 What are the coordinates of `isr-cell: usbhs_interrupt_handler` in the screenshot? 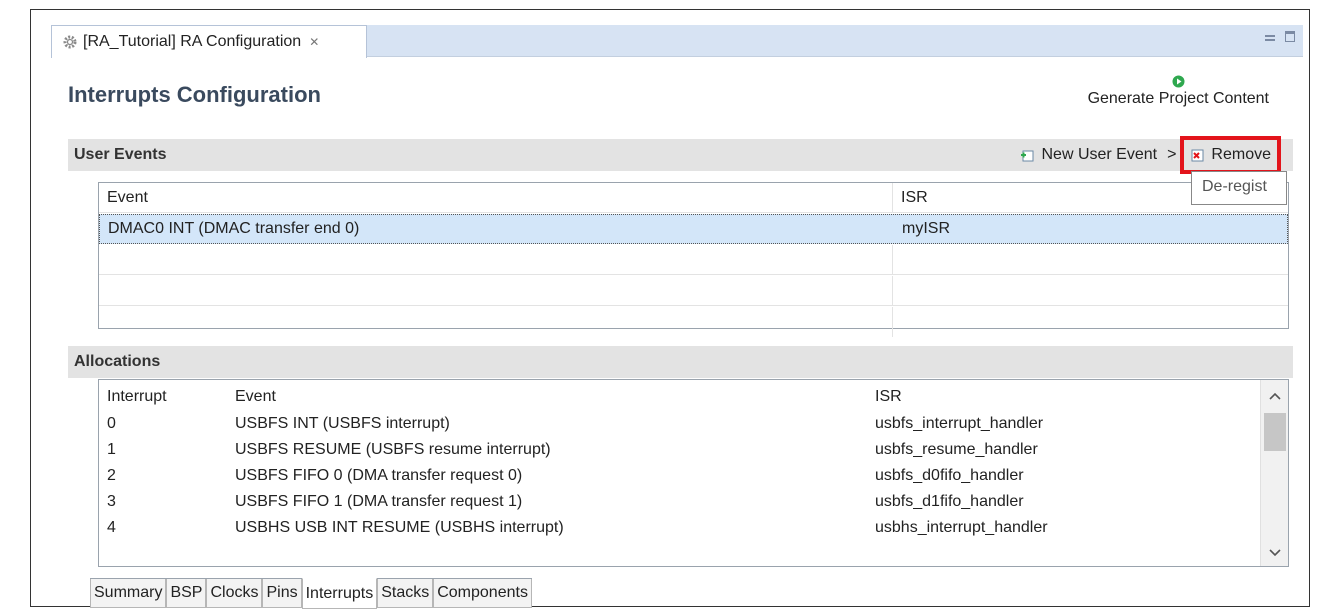 It's located at (961, 527).